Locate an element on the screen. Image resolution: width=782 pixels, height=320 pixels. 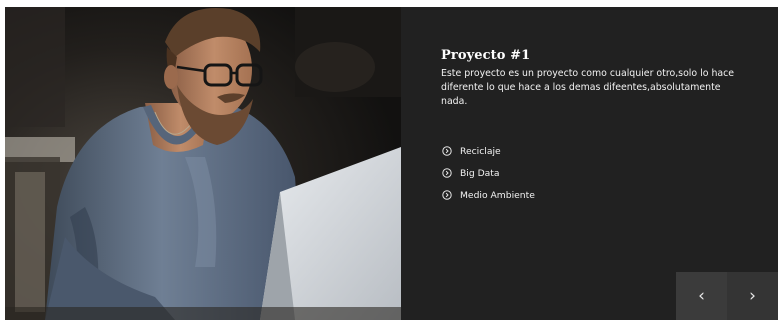
feature-item-medio-ambiente: Medio Ambiente is located at coordinates (488, 195).